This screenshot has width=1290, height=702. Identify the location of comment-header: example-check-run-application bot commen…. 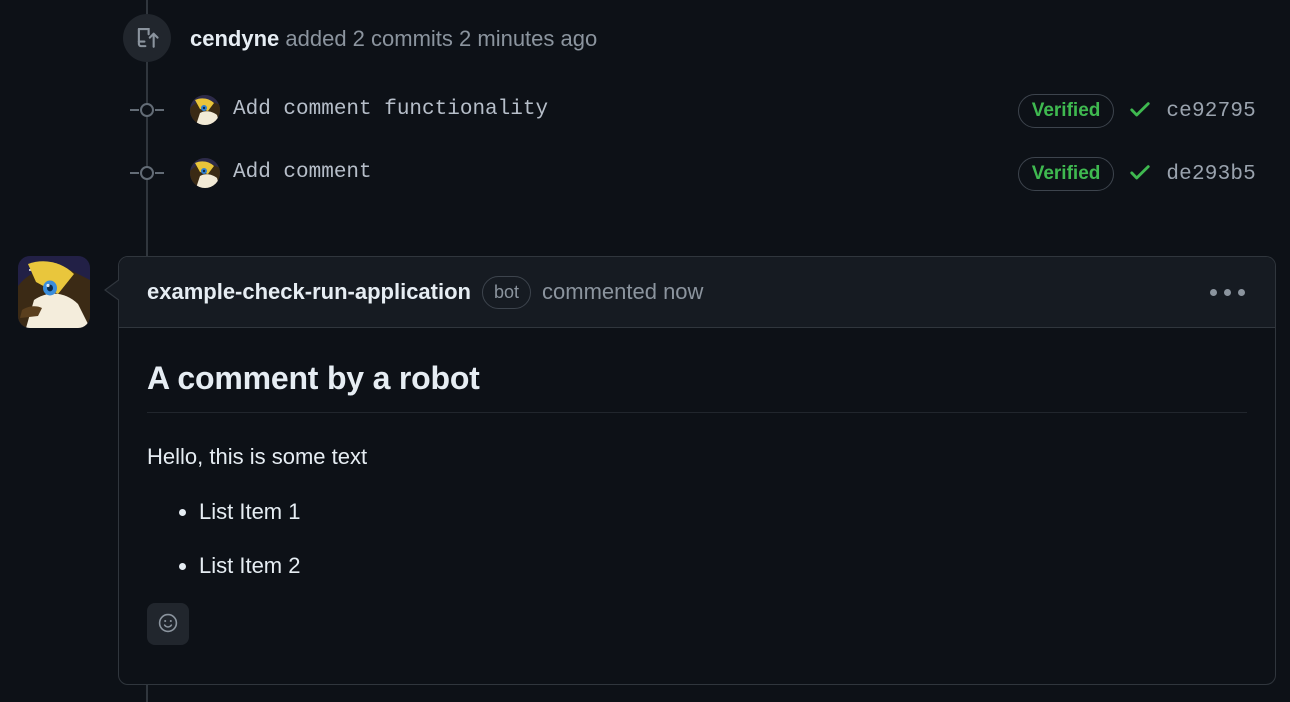
(697, 292).